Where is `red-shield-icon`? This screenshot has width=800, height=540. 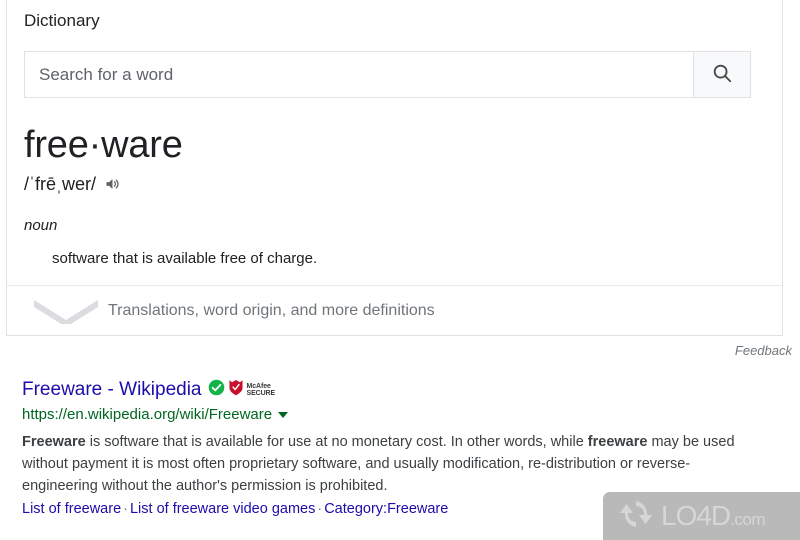
red-shield-icon is located at coordinates (236, 390).